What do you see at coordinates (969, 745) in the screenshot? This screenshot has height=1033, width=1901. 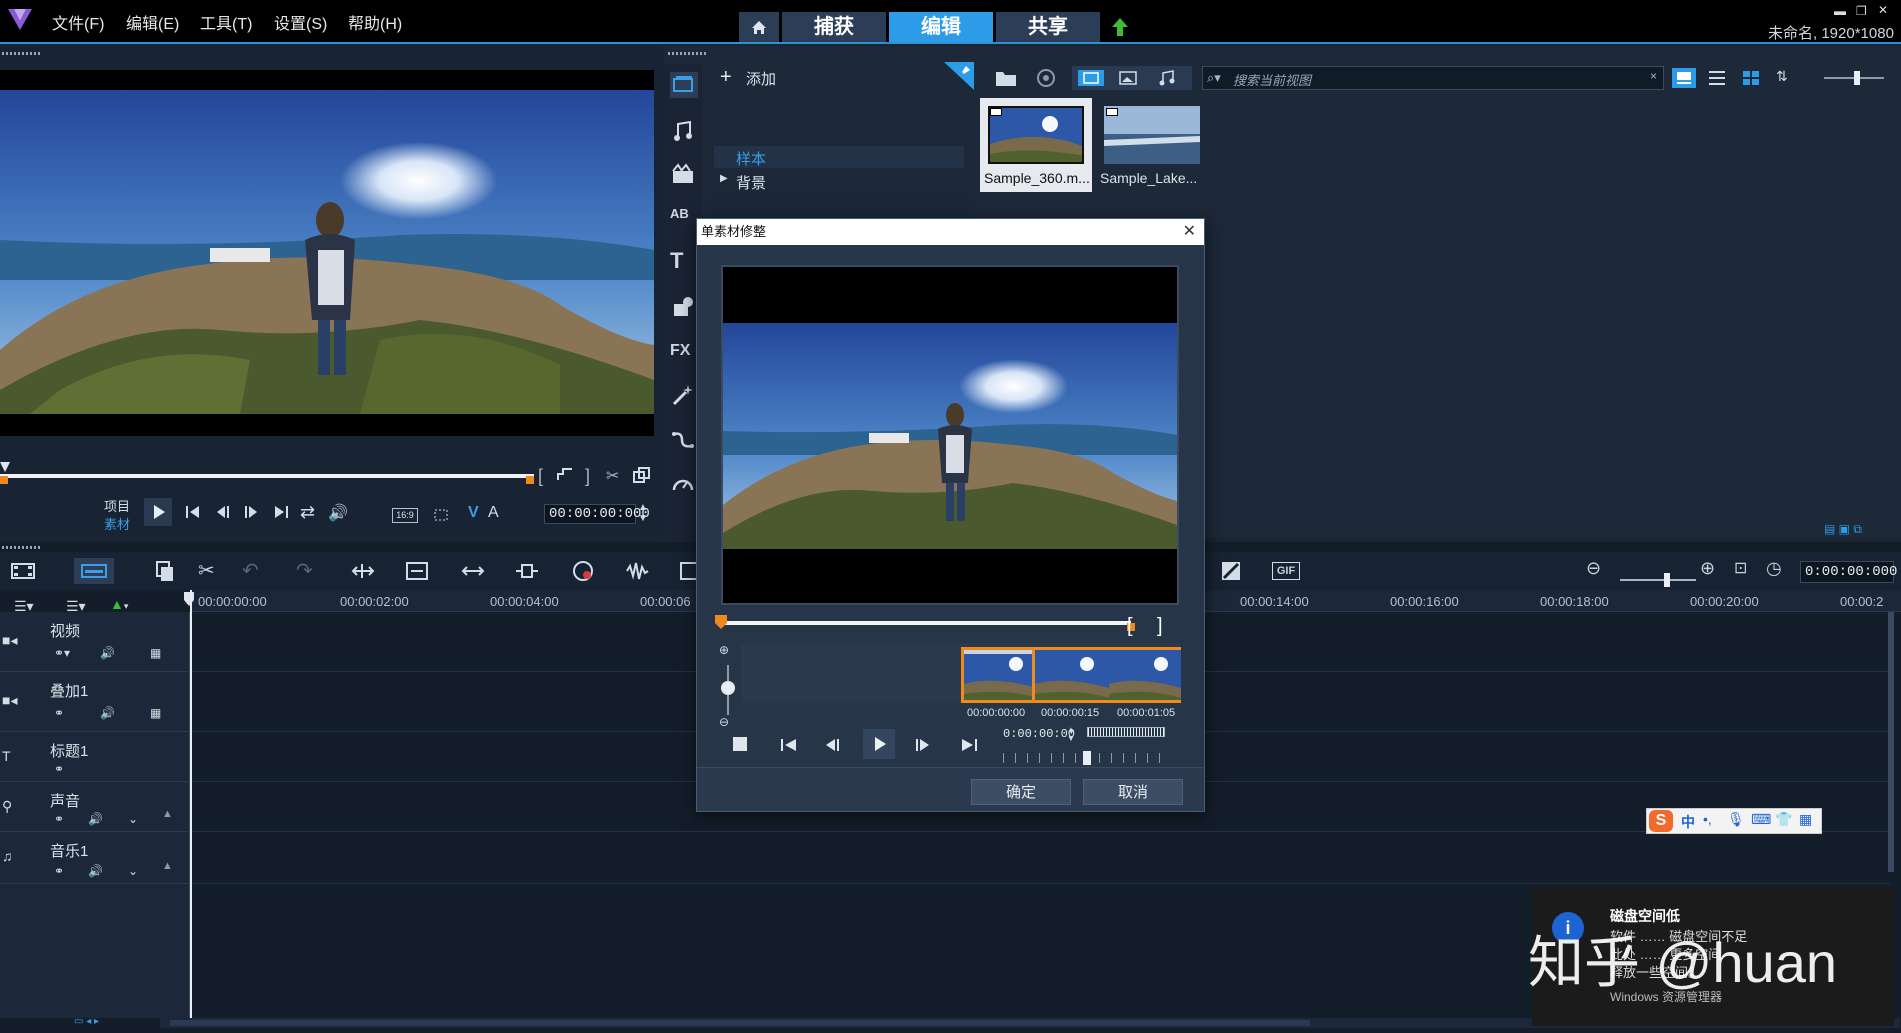 I see `go-end-icon` at bounding box center [969, 745].